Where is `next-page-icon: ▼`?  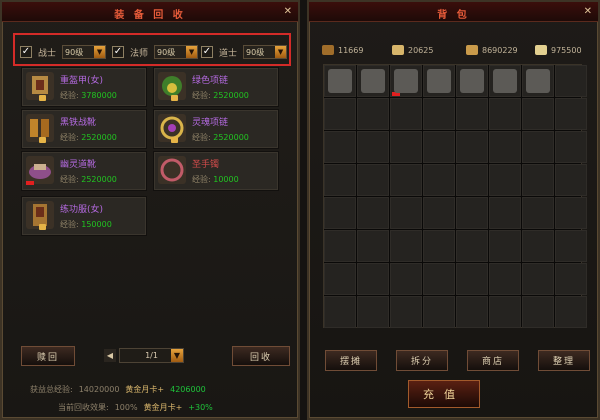
next-page-icon: ▼ is located at coordinates (177, 355).